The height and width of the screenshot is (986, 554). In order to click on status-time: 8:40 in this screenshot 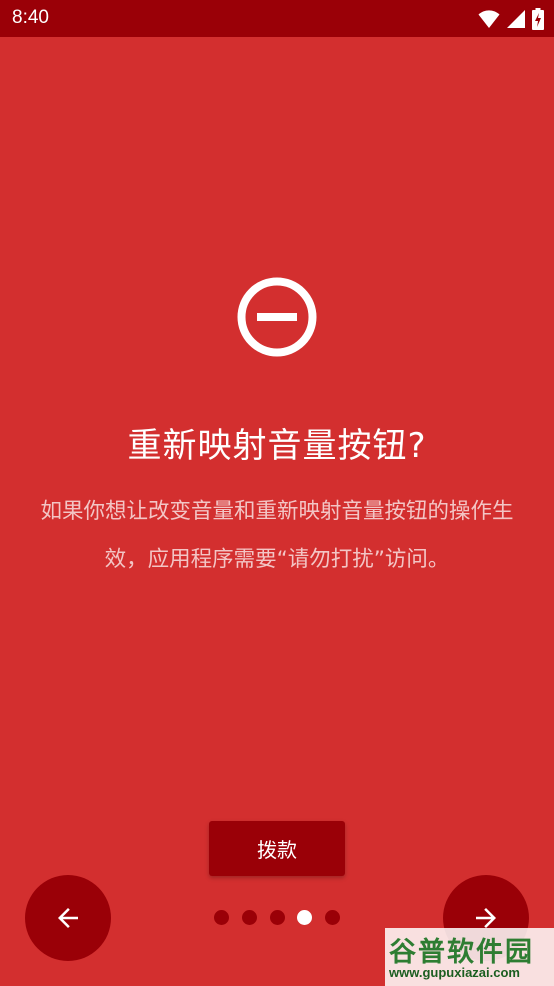, I will do `click(30, 17)`.